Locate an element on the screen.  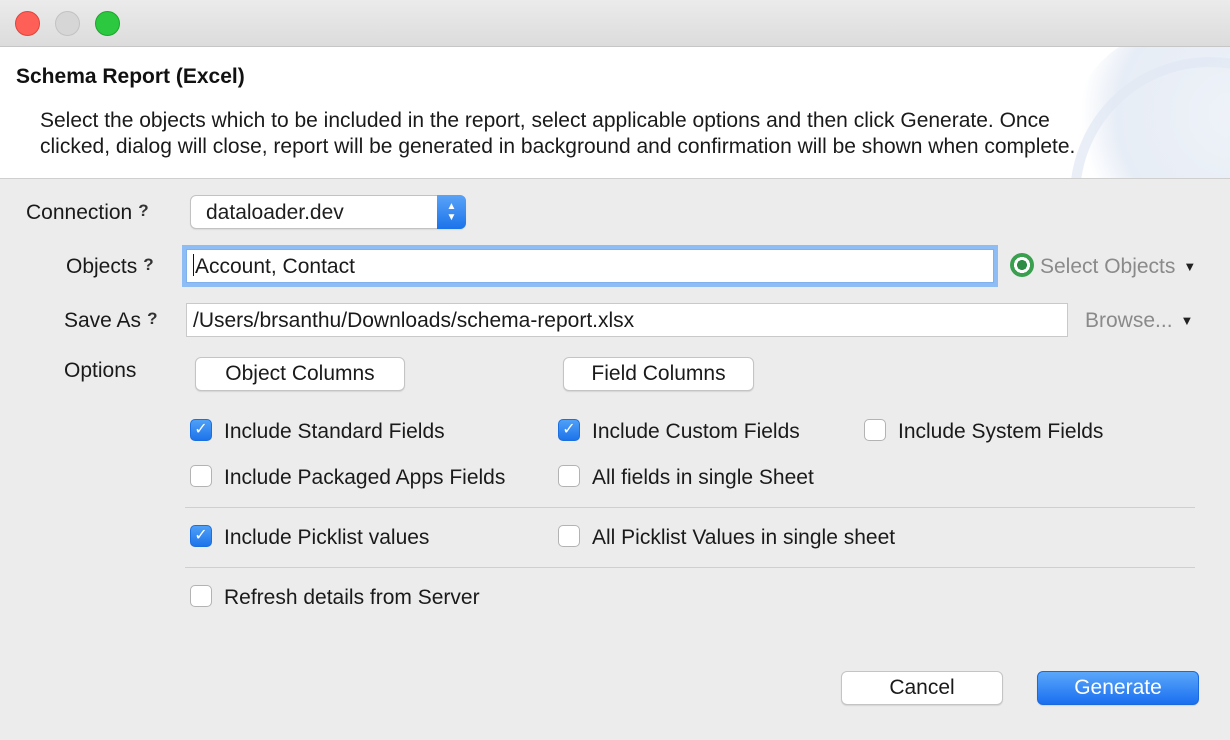
select-objects-button: Select Objects ▼ is located at coordinates (1103, 266).